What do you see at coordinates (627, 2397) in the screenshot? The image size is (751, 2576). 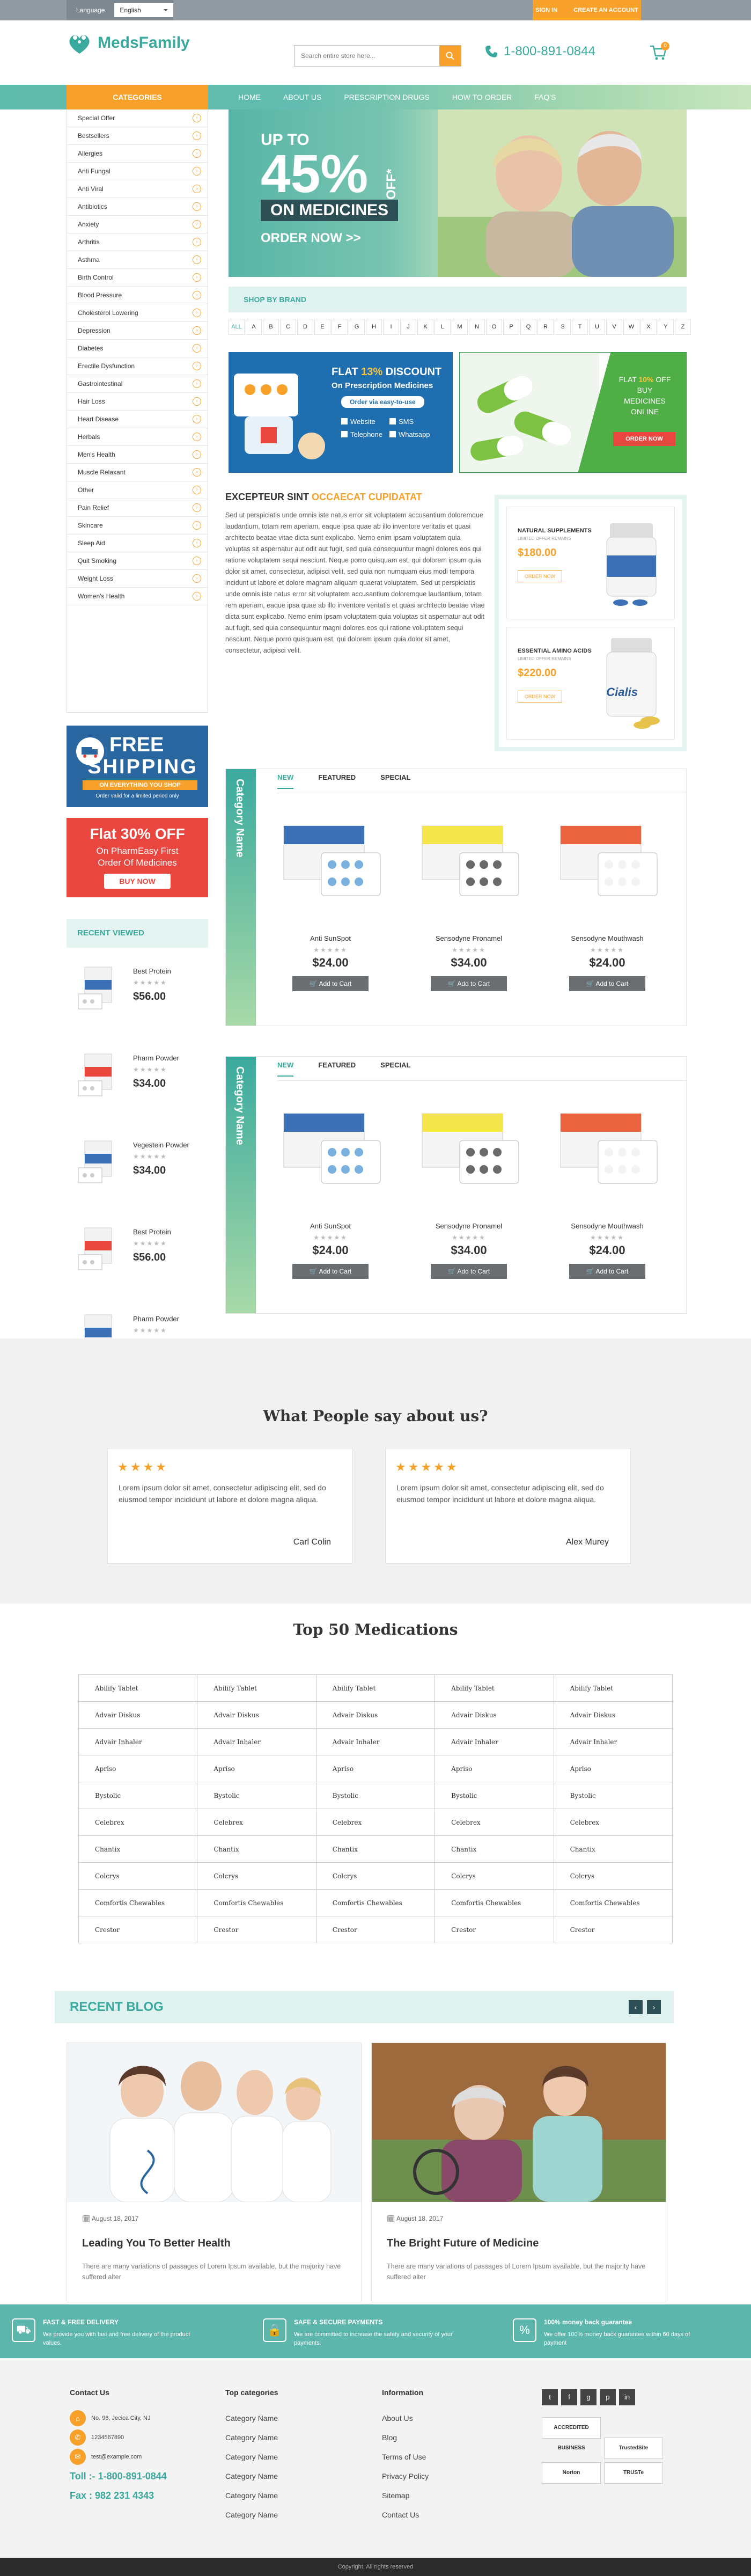 I see `linkedin-icon: in` at bounding box center [627, 2397].